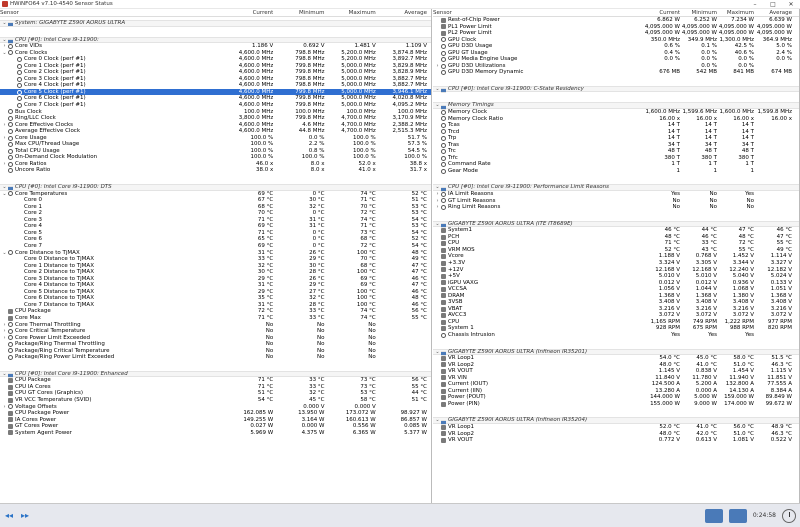 This screenshot has height=527, width=800. What do you see at coordinates (737, 515) in the screenshot?
I see `settings-icon` at bounding box center [737, 515].